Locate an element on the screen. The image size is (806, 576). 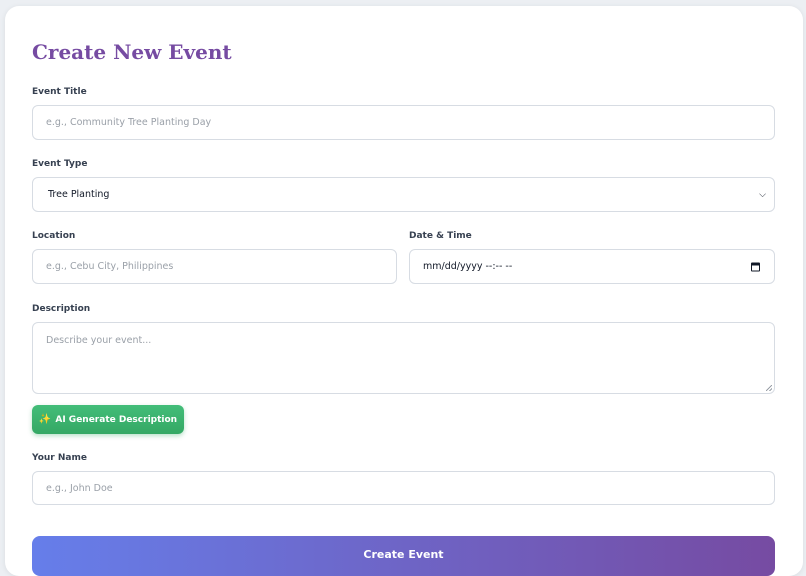
location-placeholder: e.g., Cebu City, Philippines is located at coordinates (110, 266).